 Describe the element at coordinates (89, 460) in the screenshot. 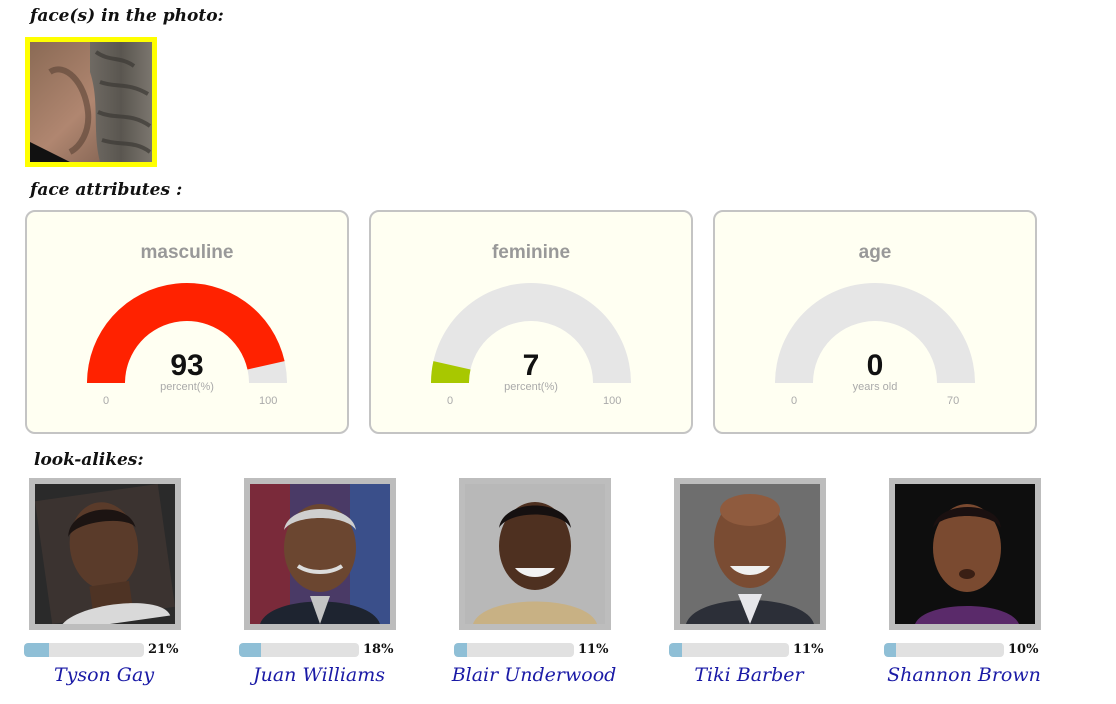

I see `lookalikes-section-title: look-alikes:` at that location.